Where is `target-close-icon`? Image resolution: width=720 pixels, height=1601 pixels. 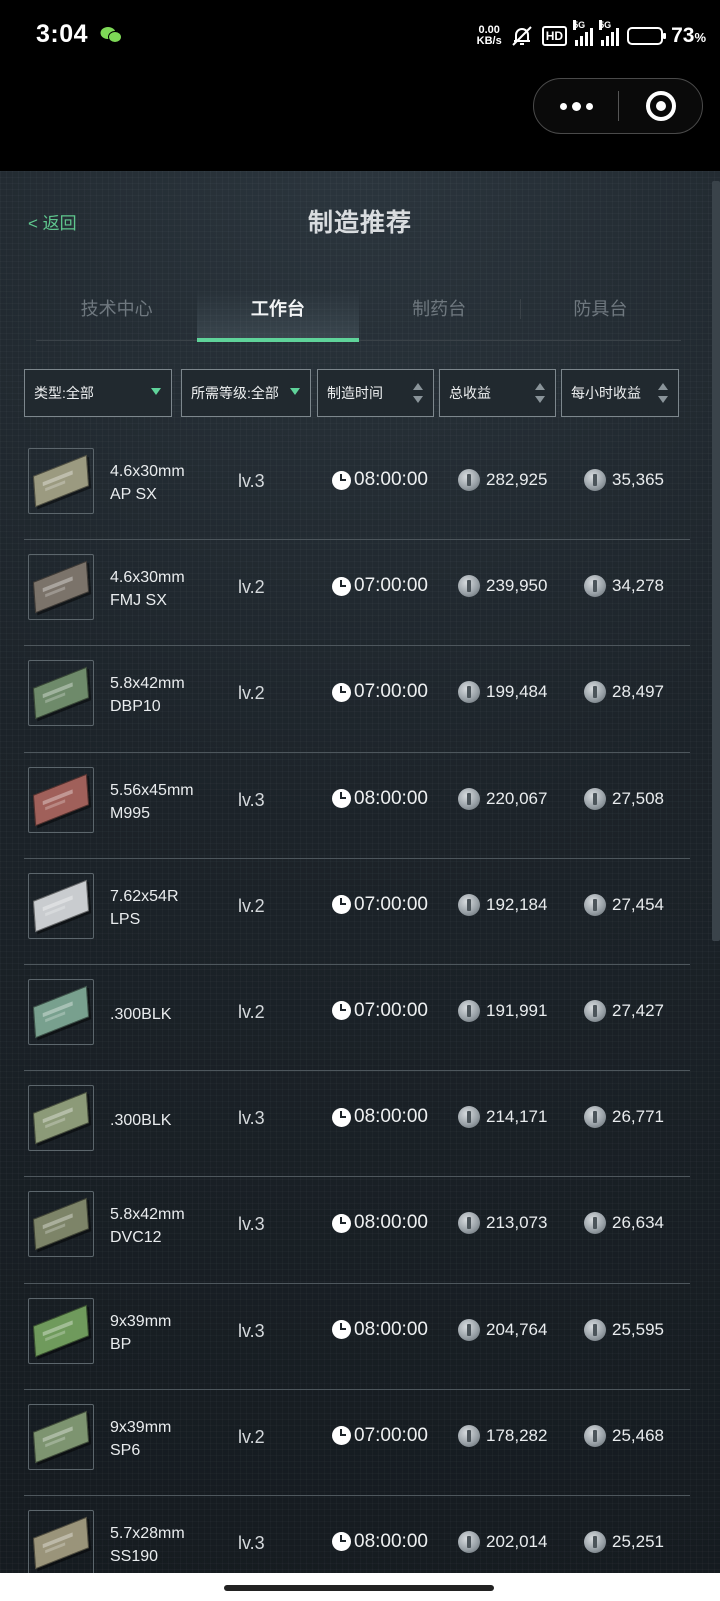 target-close-icon is located at coordinates (660, 106).